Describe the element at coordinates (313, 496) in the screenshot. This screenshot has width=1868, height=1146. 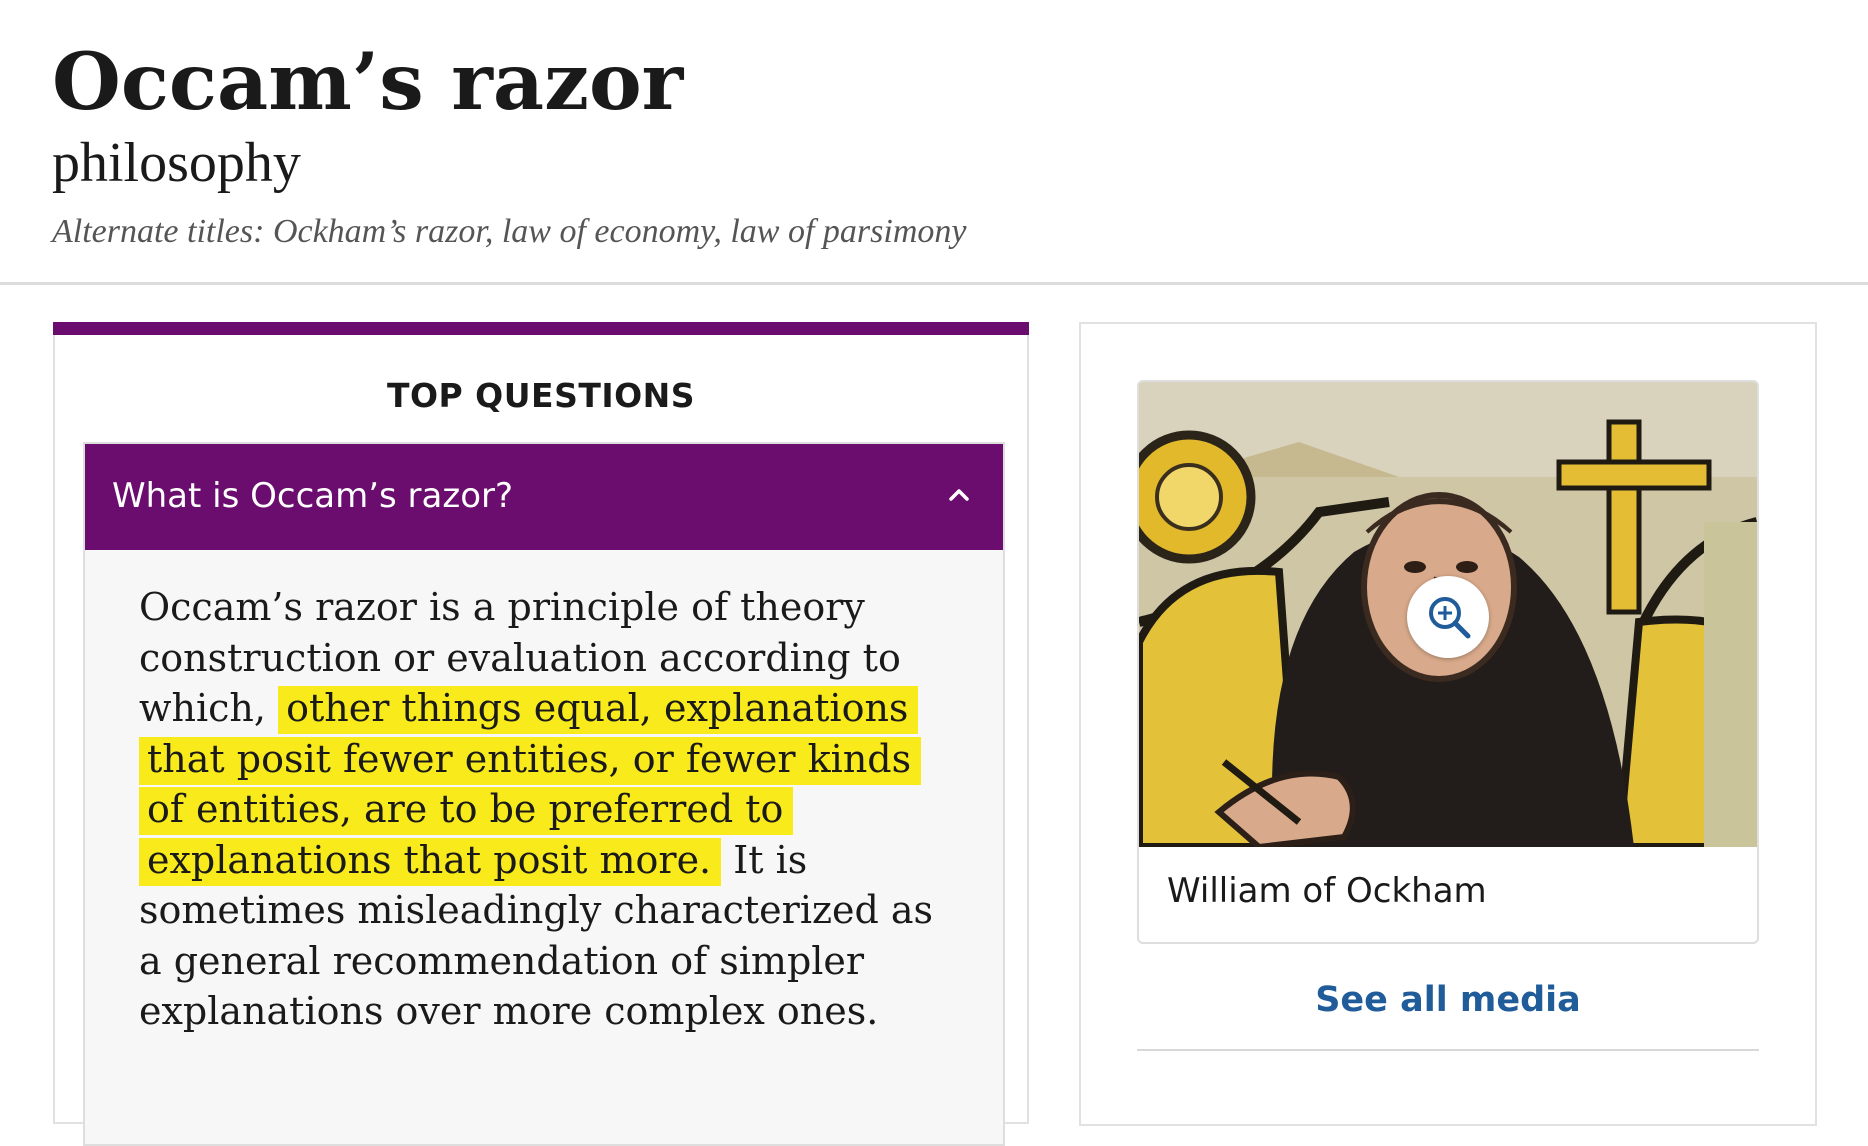
I see `question-label: What is Occam’s razor?` at that location.